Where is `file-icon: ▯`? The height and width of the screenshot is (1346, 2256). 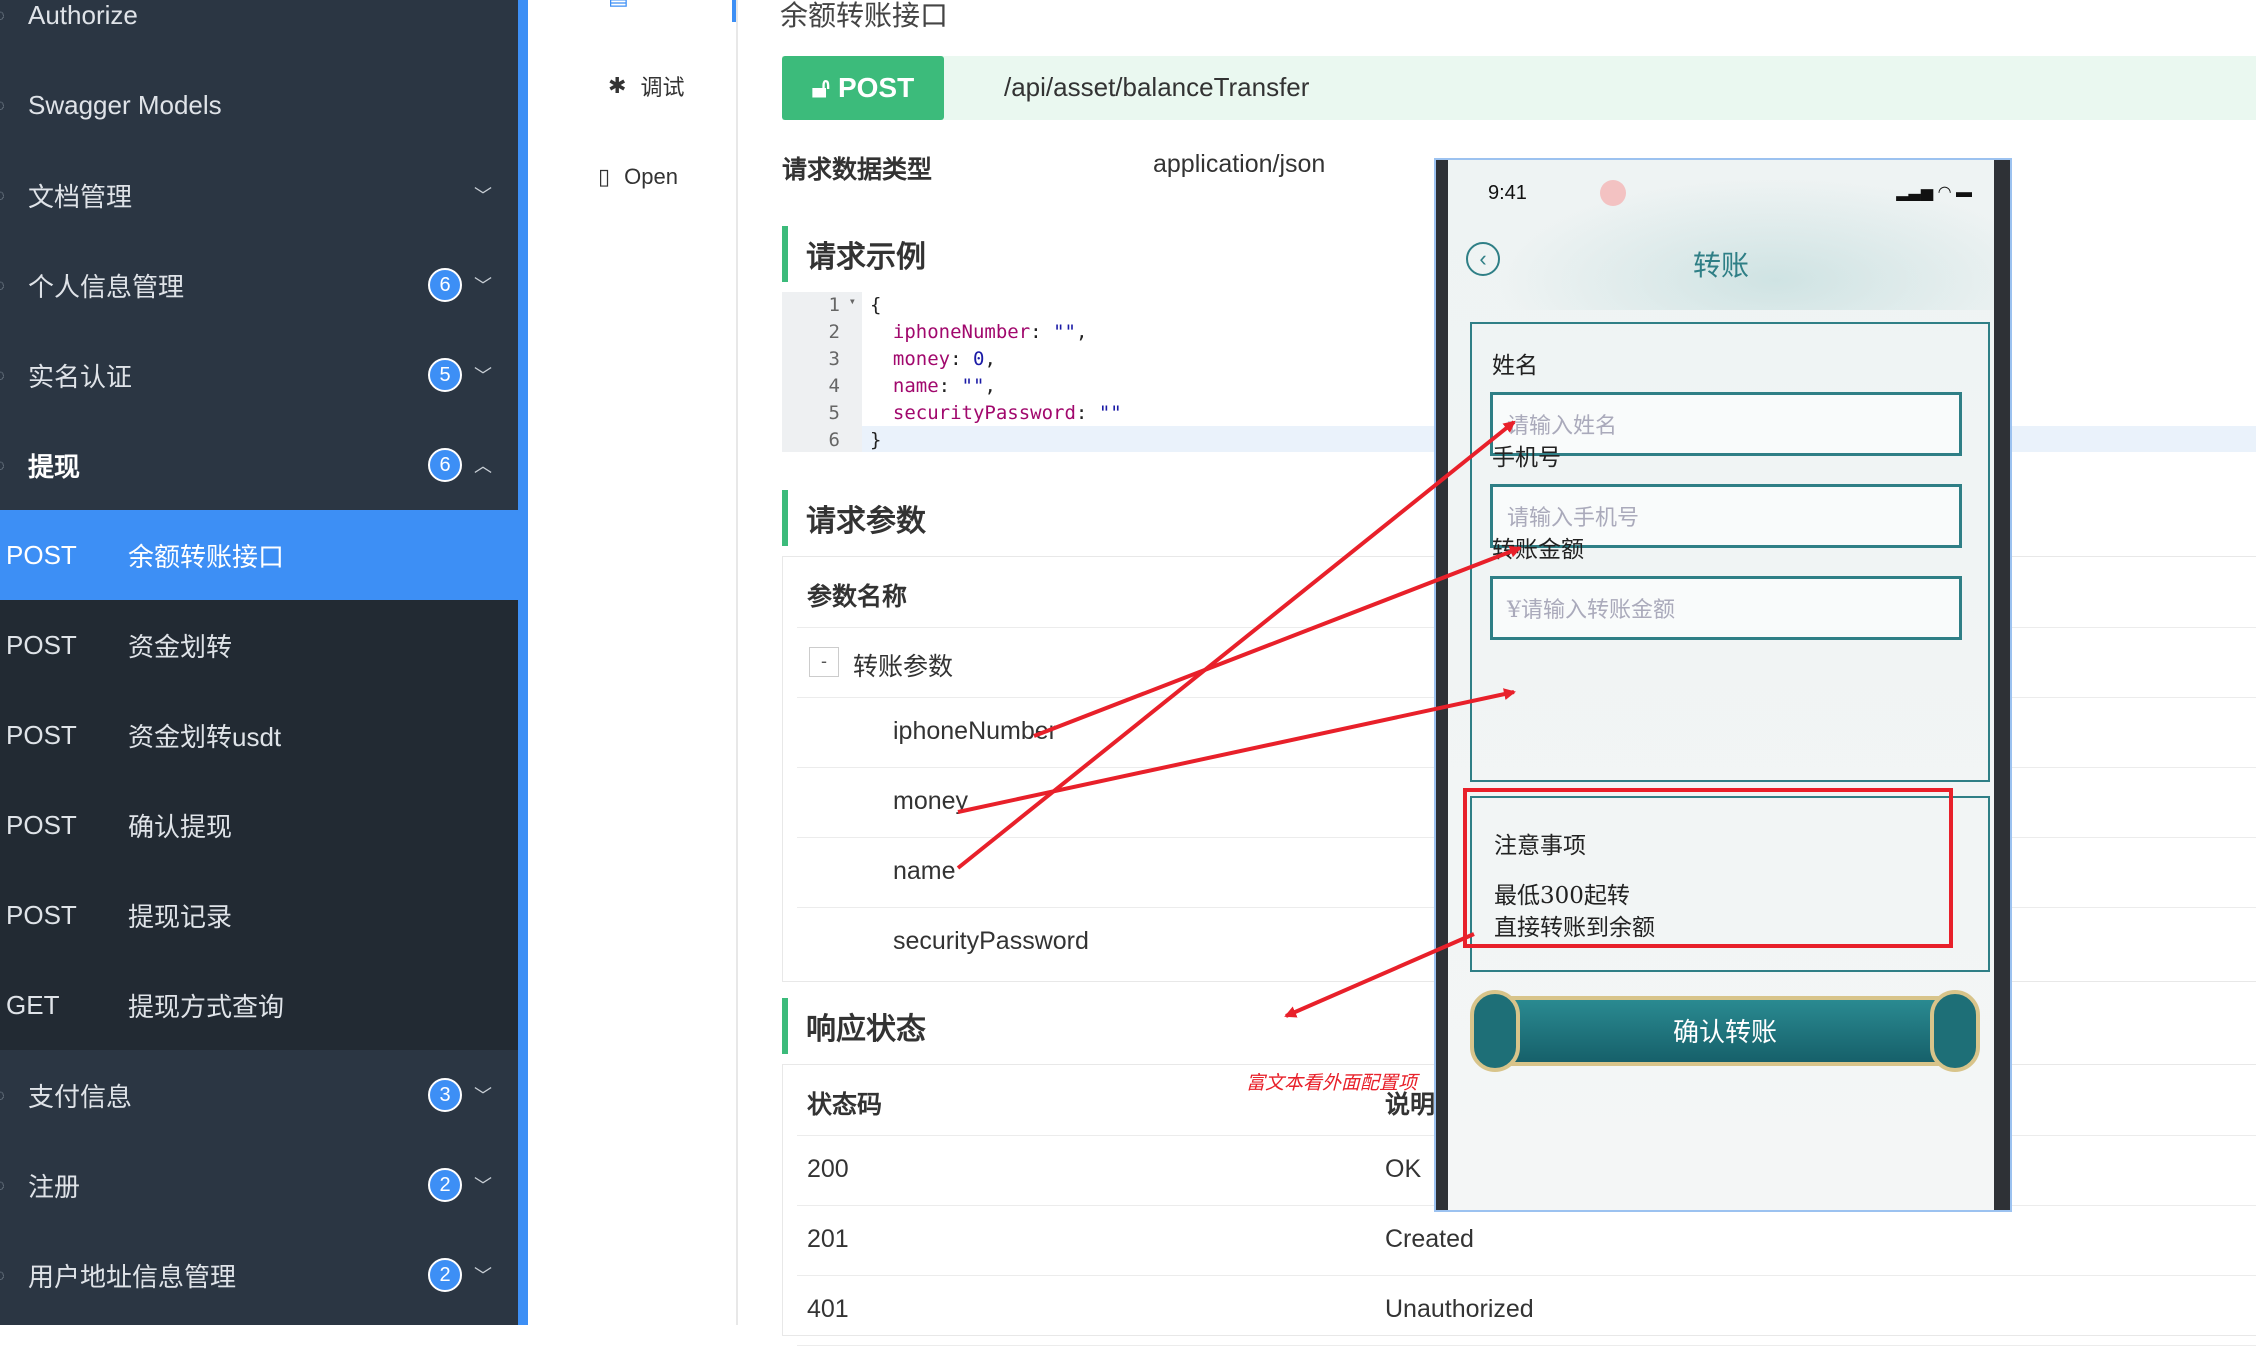 file-icon: ▯ is located at coordinates (604, 176).